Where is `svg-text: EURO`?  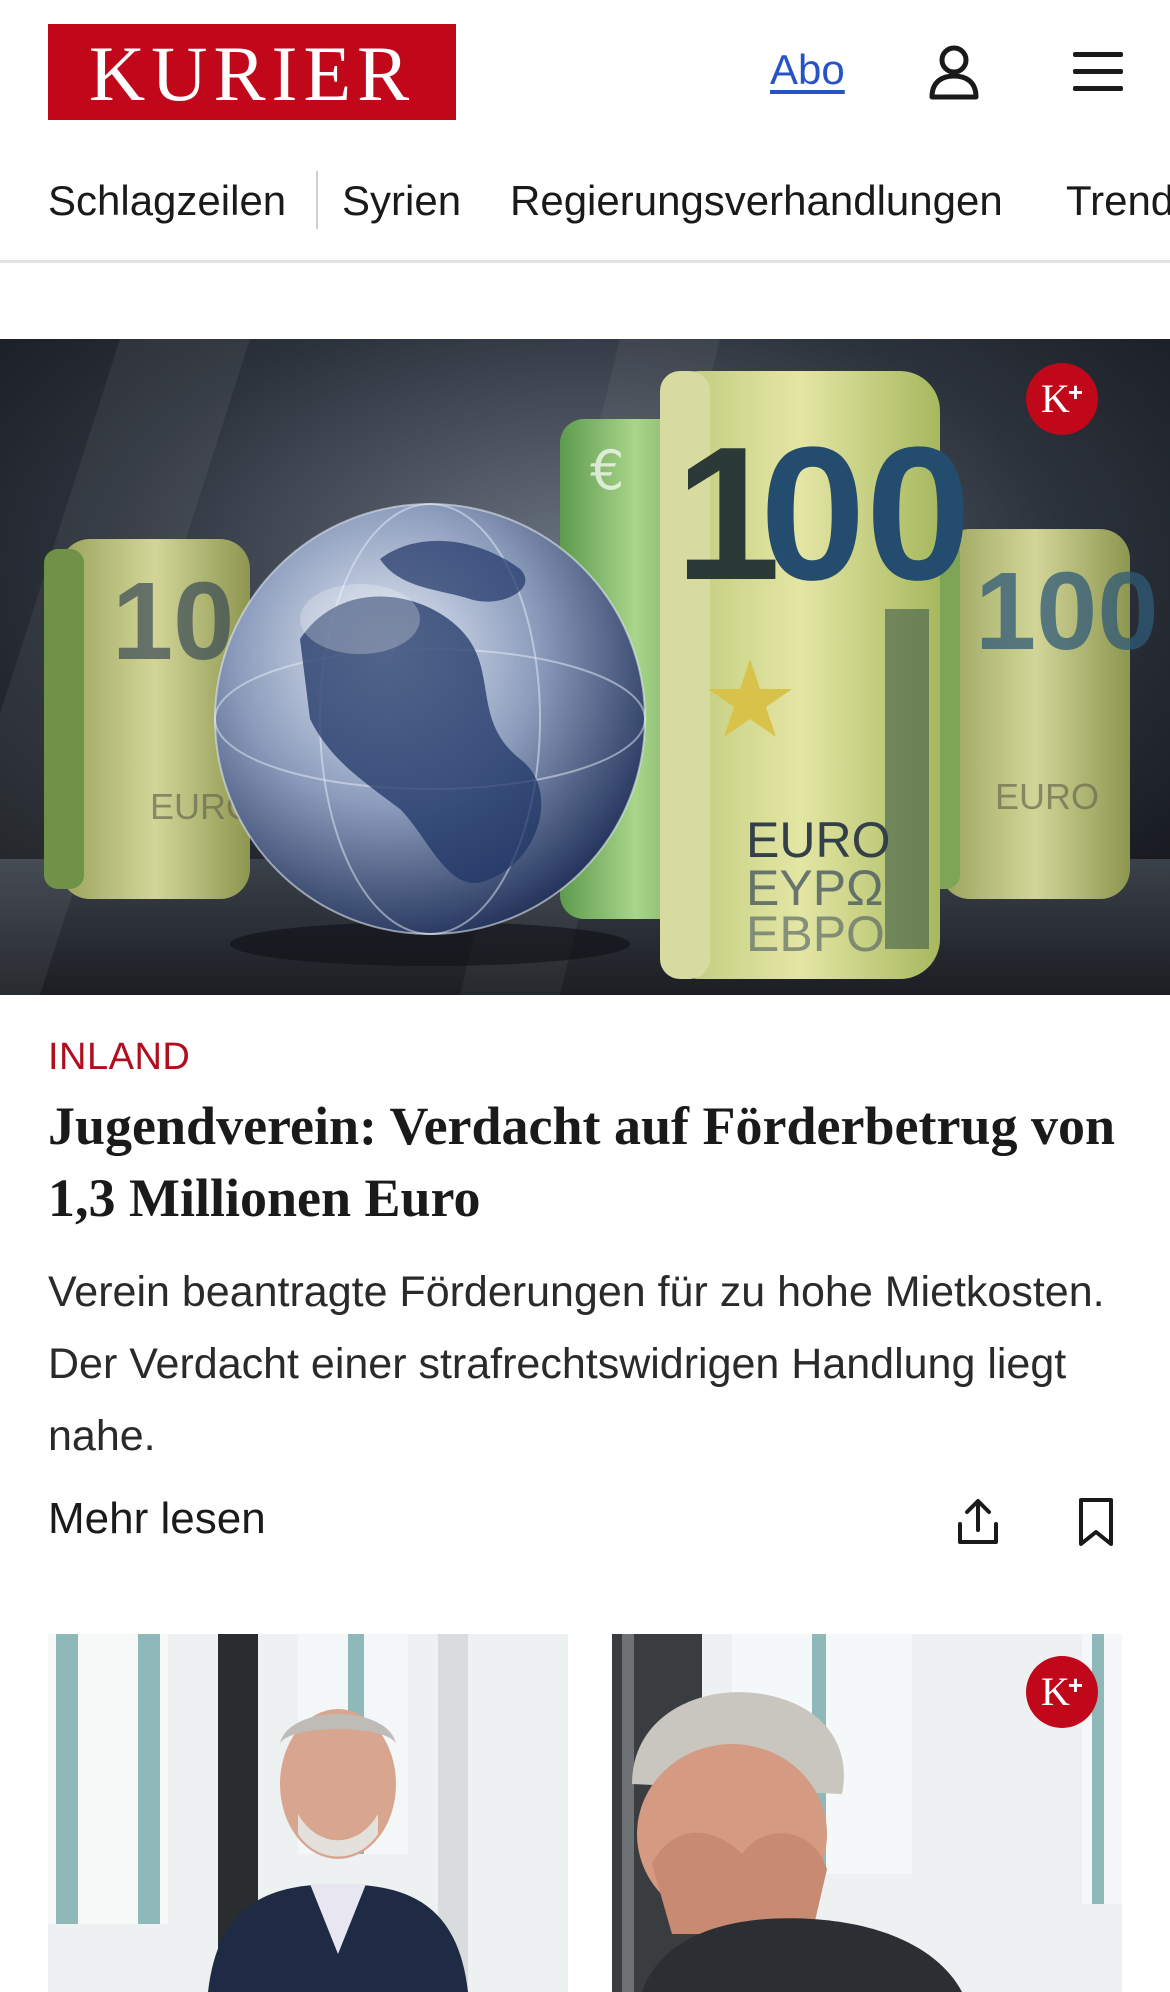
svg-text: EURO is located at coordinates (1047, 796).